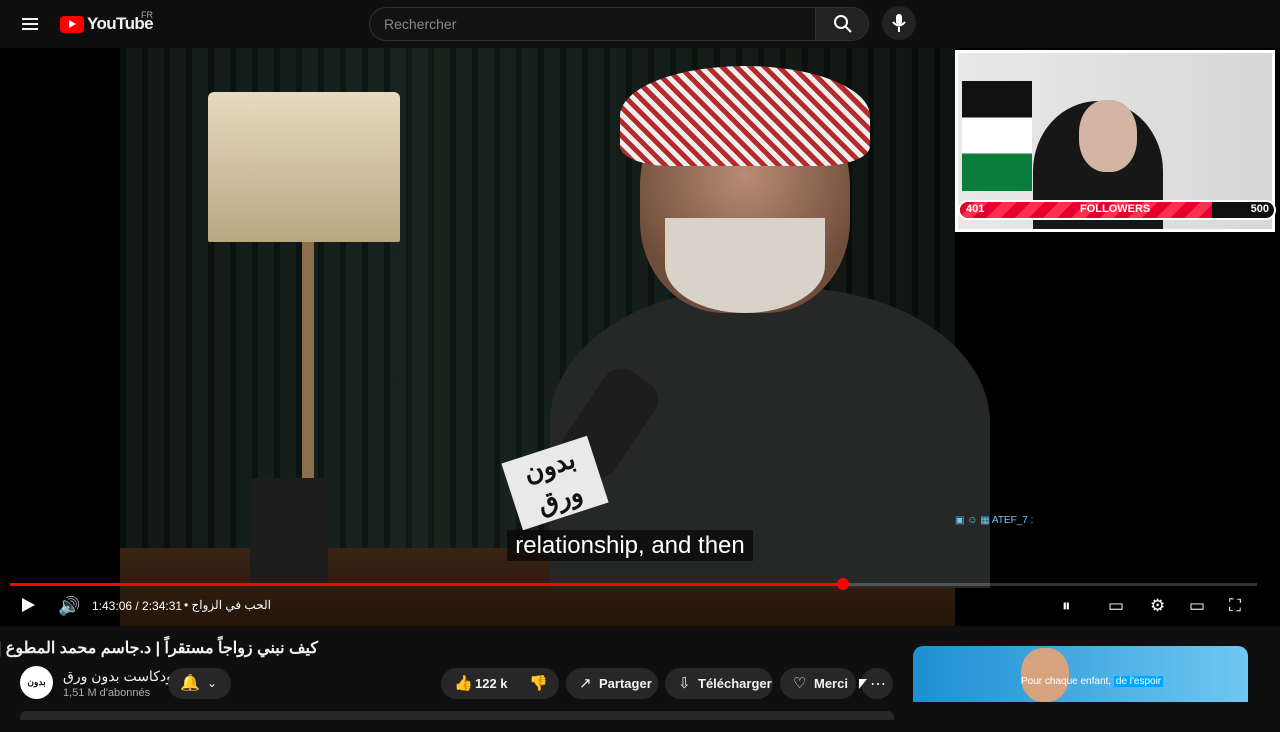 The height and width of the screenshot is (732, 1280). Describe the element at coordinates (420, 24) in the screenshot. I see `search-input: Rechercher` at that location.